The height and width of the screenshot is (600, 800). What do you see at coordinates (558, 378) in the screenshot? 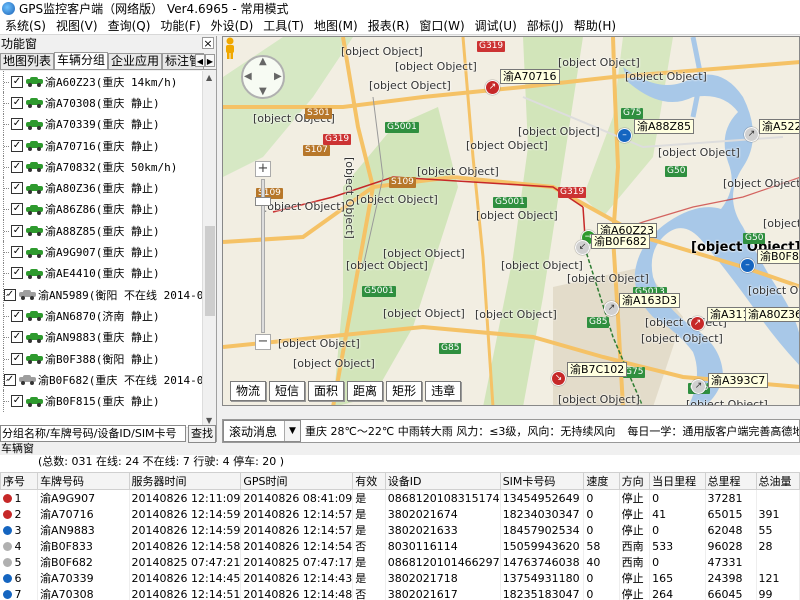
I see `vehicle-marker-icon: ↘` at bounding box center [558, 378].